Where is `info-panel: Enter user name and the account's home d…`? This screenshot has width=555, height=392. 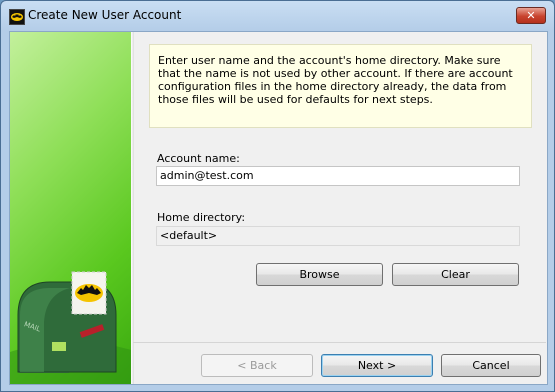
info-panel: Enter user name and the account's home d… is located at coordinates (340, 86).